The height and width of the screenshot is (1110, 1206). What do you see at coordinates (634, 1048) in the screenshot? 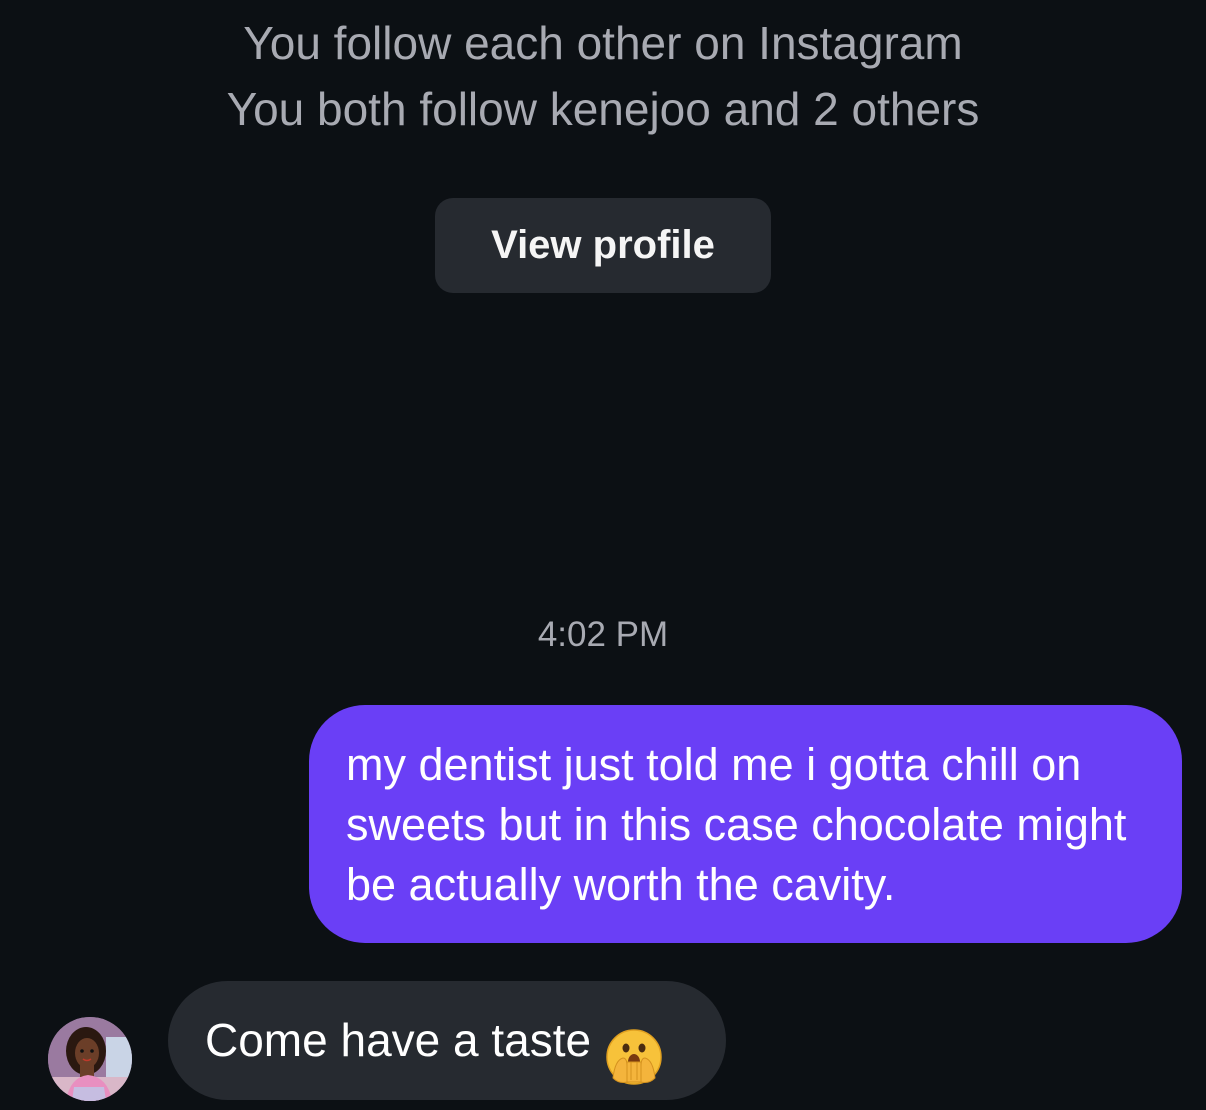
I see `face-with-open-eyes-and-hand-over-mouth-icon` at bounding box center [634, 1048].